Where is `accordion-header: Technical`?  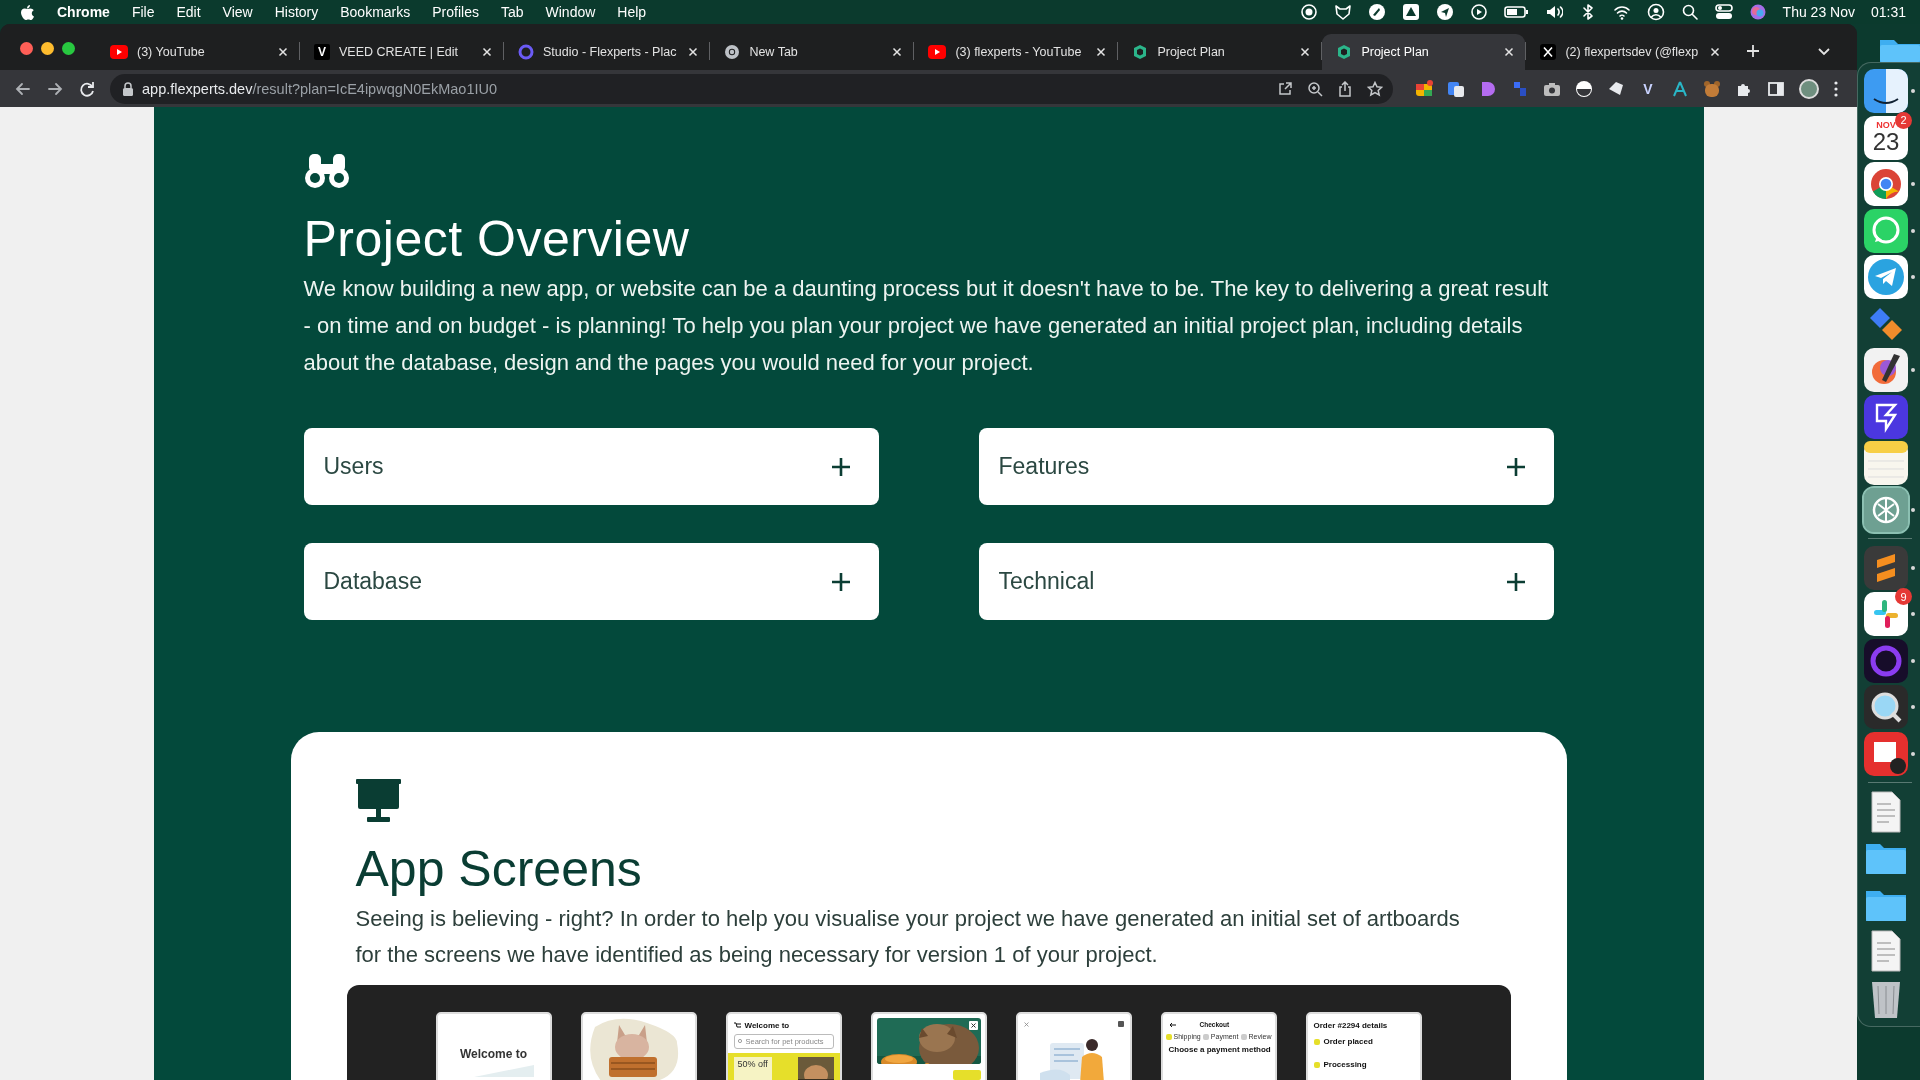
accordion-header: Technical is located at coordinates (1266, 581).